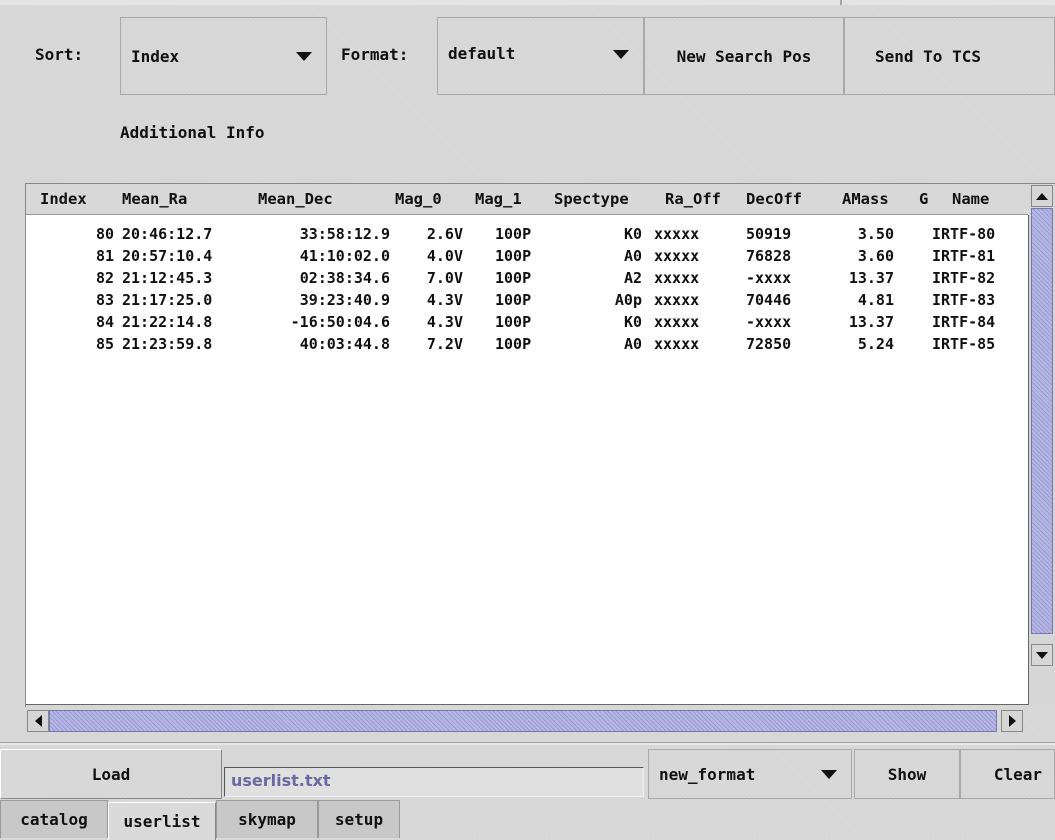 The width and height of the screenshot is (1055, 840). I want to click on cell-index: 81, so click(104, 256).